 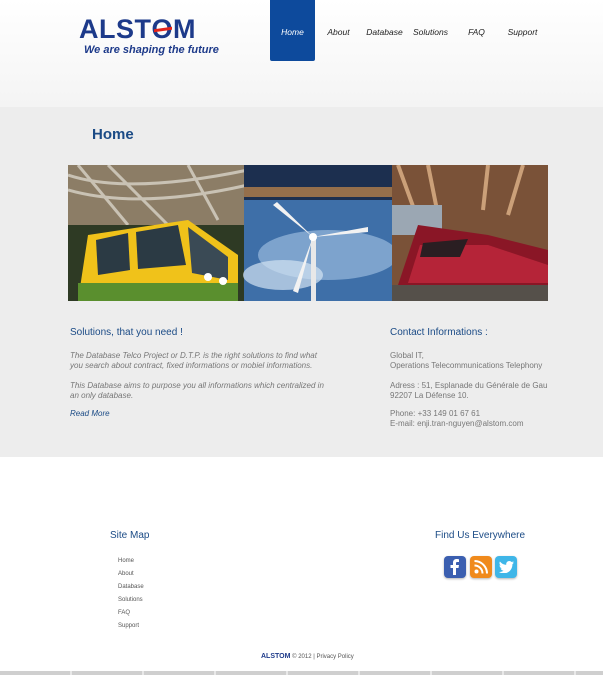 What do you see at coordinates (430, 30) in the screenshot?
I see `nav-solutions: Solutions` at bounding box center [430, 30].